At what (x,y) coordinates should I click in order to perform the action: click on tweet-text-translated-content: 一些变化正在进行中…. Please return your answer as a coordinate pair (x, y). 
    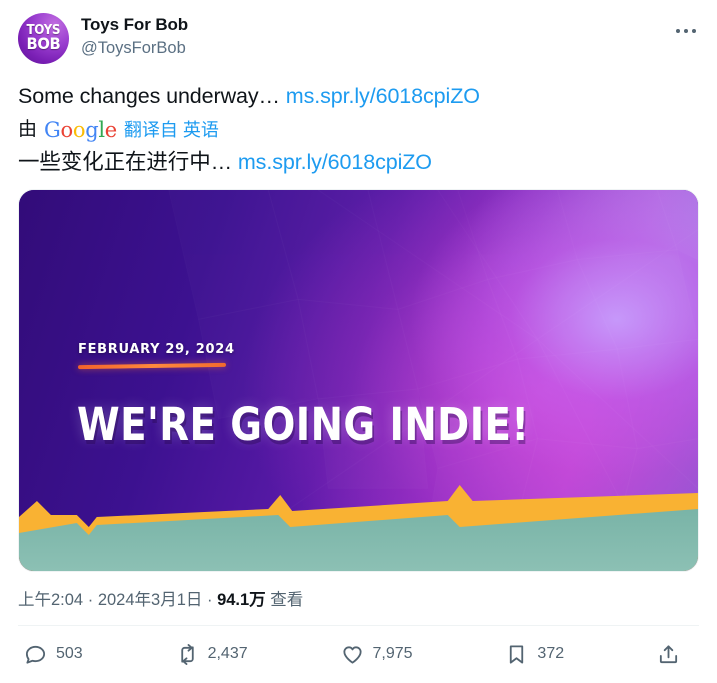
    Looking at the image, I should click on (128, 162).